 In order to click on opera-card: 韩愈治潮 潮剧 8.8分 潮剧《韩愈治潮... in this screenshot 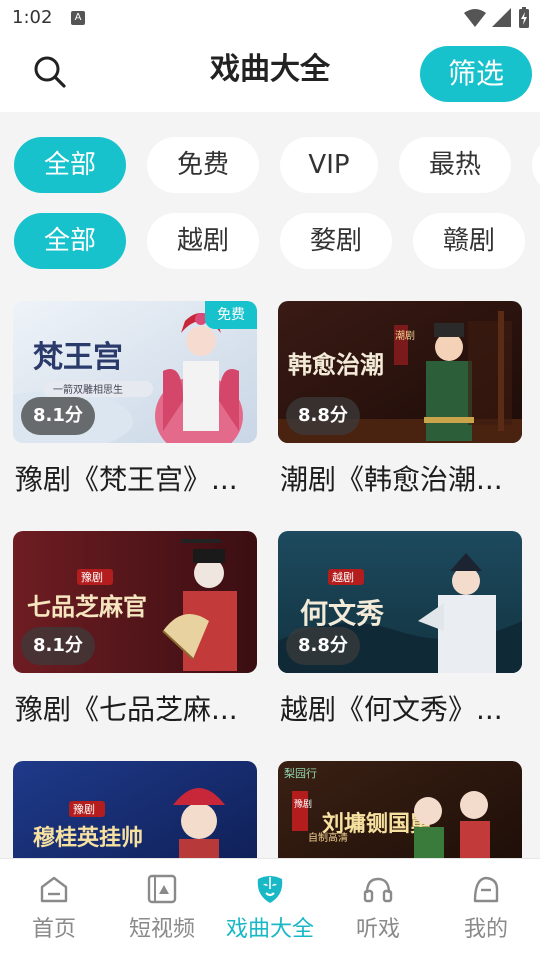, I will do `click(400, 406)`.